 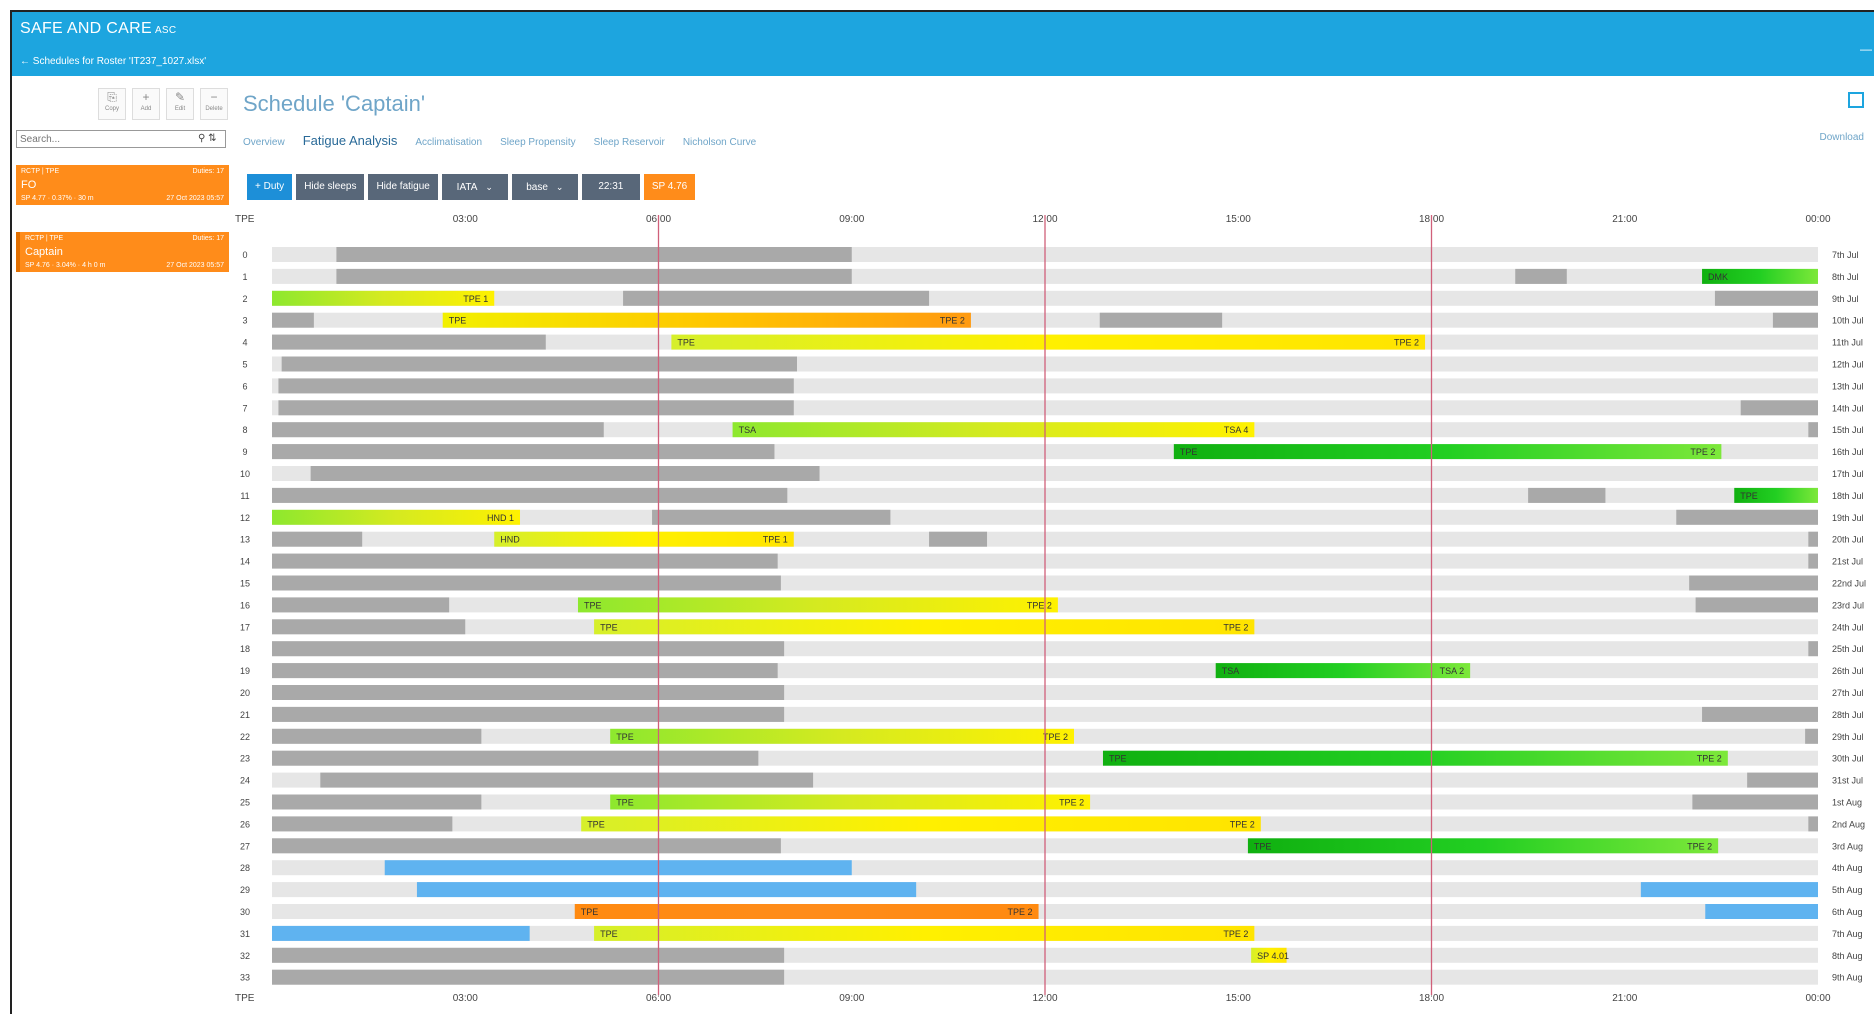 What do you see at coordinates (1848, 627) in the screenshot?
I see `row-date: 24th Jul` at bounding box center [1848, 627].